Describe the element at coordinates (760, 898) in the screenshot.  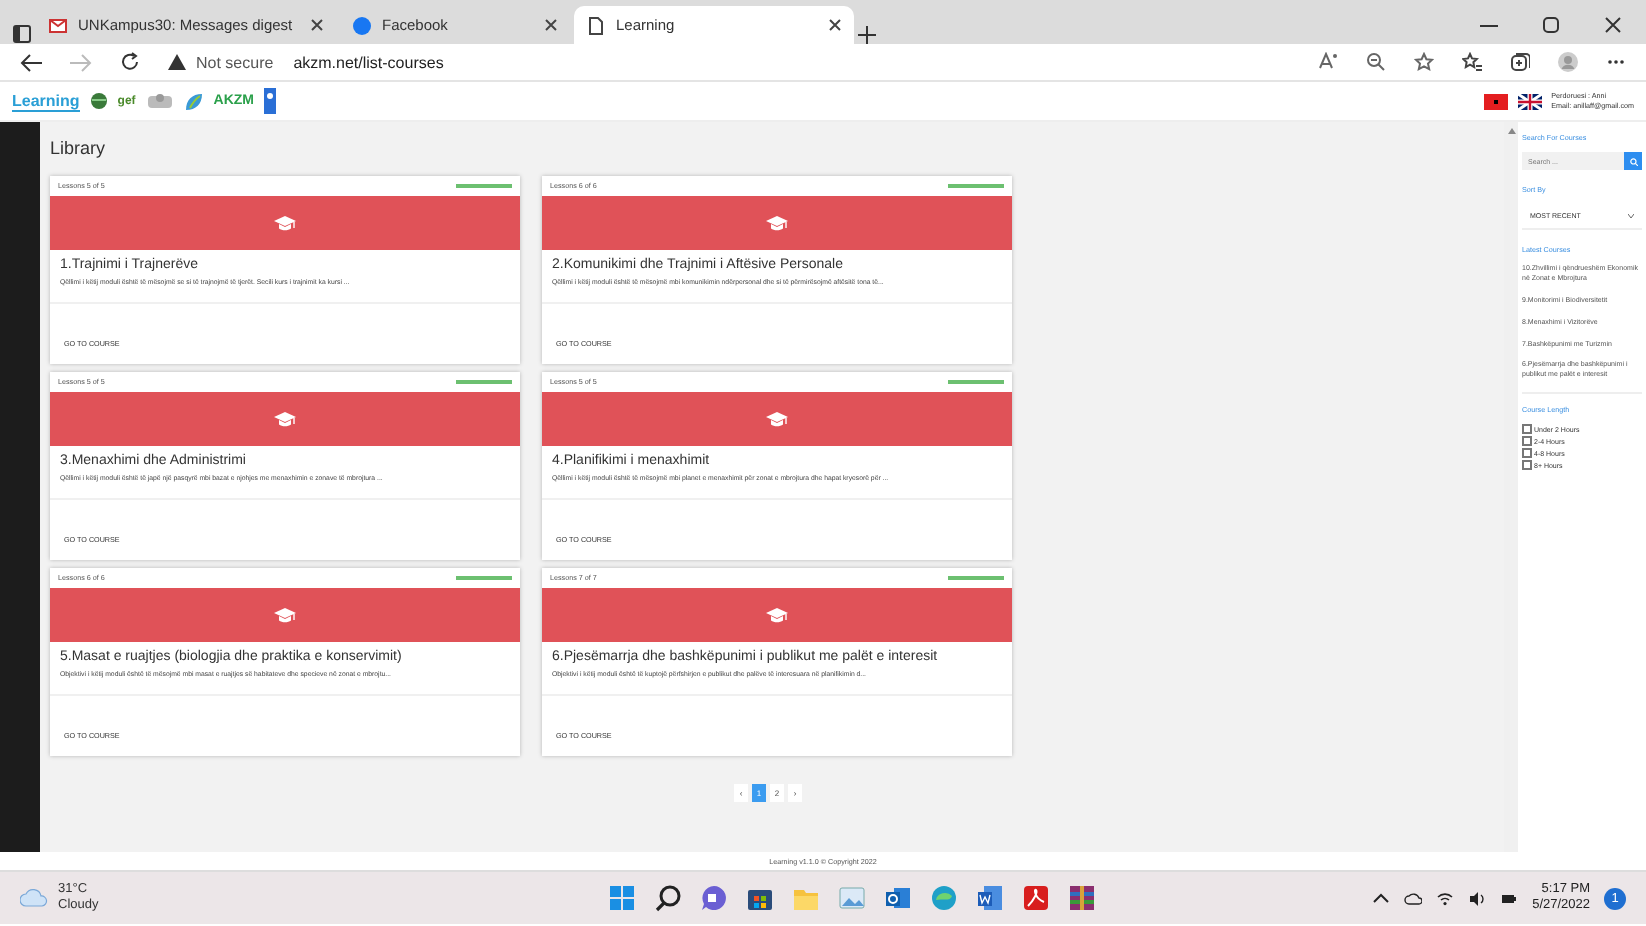
I see `store-icon` at that location.